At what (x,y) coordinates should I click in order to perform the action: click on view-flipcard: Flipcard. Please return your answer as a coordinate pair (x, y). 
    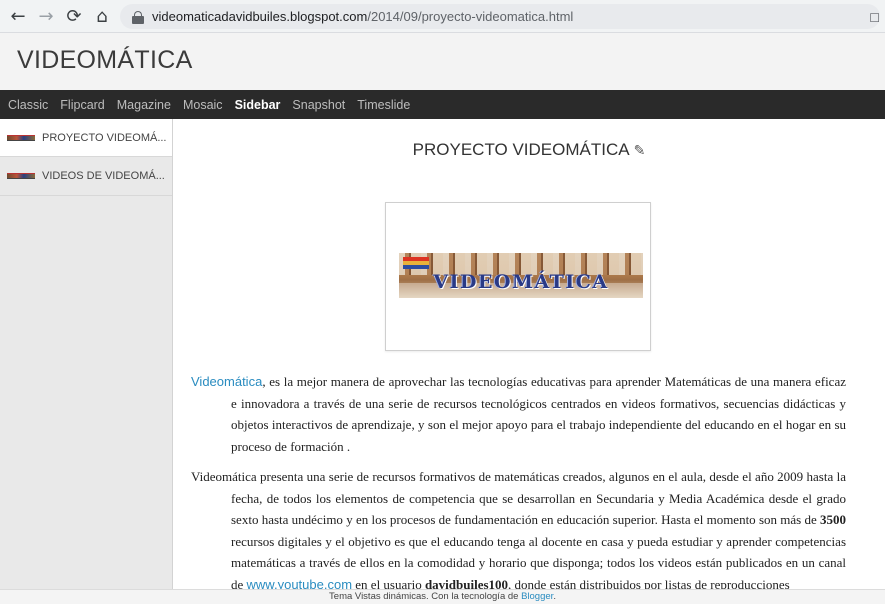
    Looking at the image, I should click on (82, 105).